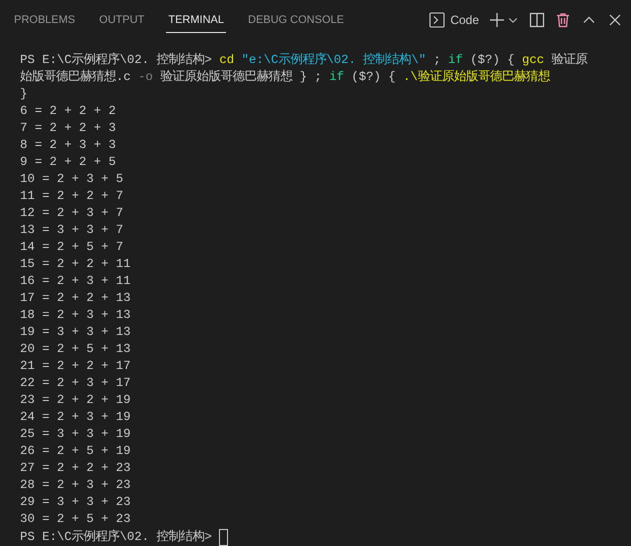 This screenshot has height=546, width=631. What do you see at coordinates (76, 434) in the screenshot?
I see `output-line: 25 = 3 + 3 + 19` at bounding box center [76, 434].